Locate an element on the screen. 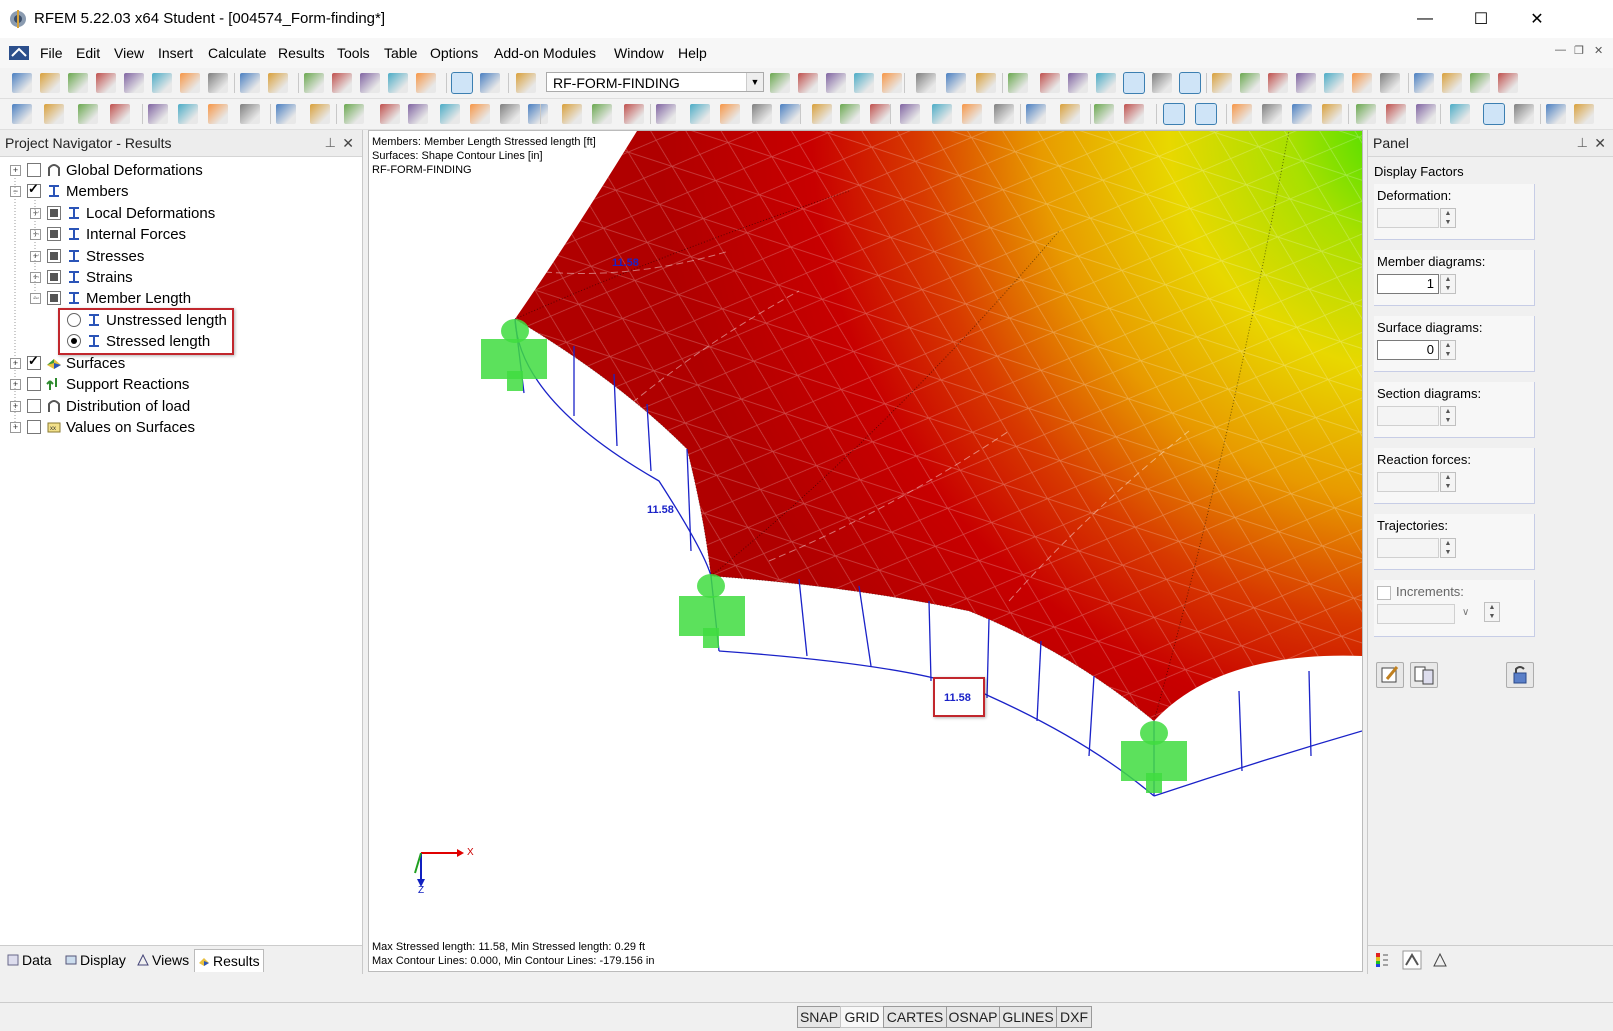 The image size is (1613, 1031). tree-item-distribution-of-load: + Distribution of load is located at coordinates (100, 406).